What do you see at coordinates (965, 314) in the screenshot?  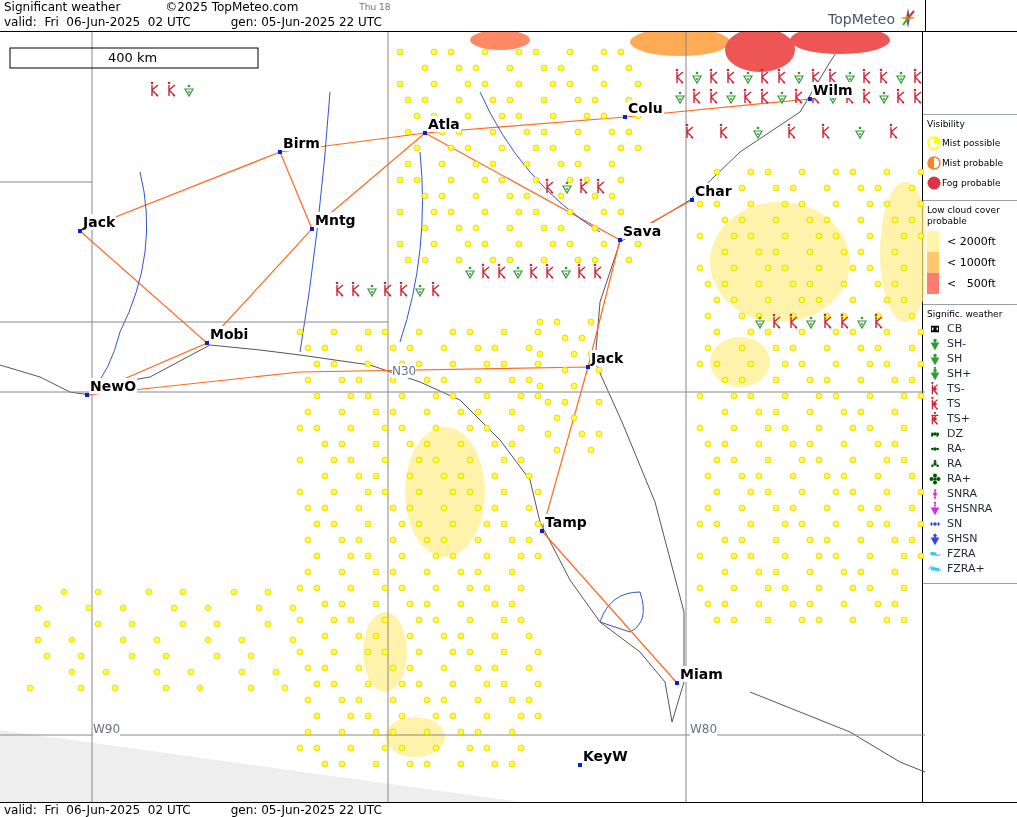 I see `legend-heading: Signific. weather` at bounding box center [965, 314].